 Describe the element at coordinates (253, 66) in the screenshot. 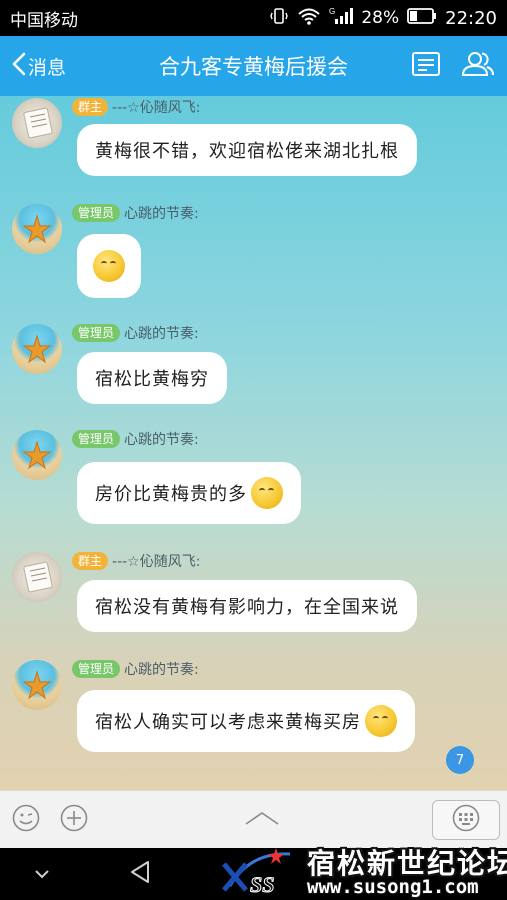

I see `chat-header: 消息 合九客专黄梅后援会` at that location.